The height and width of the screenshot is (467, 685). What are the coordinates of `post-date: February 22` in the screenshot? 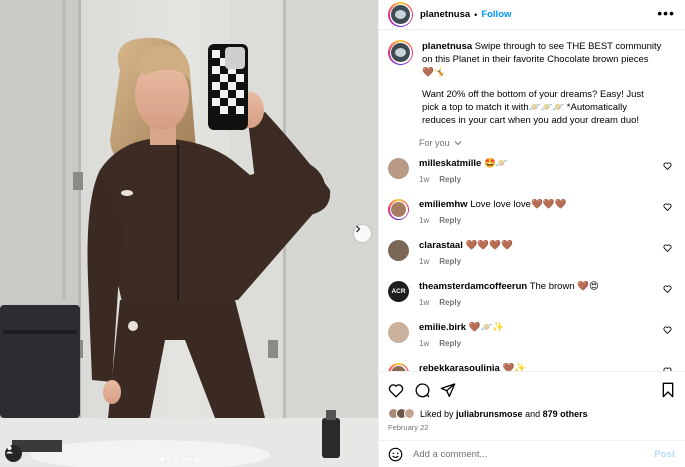 It's located at (408, 427).